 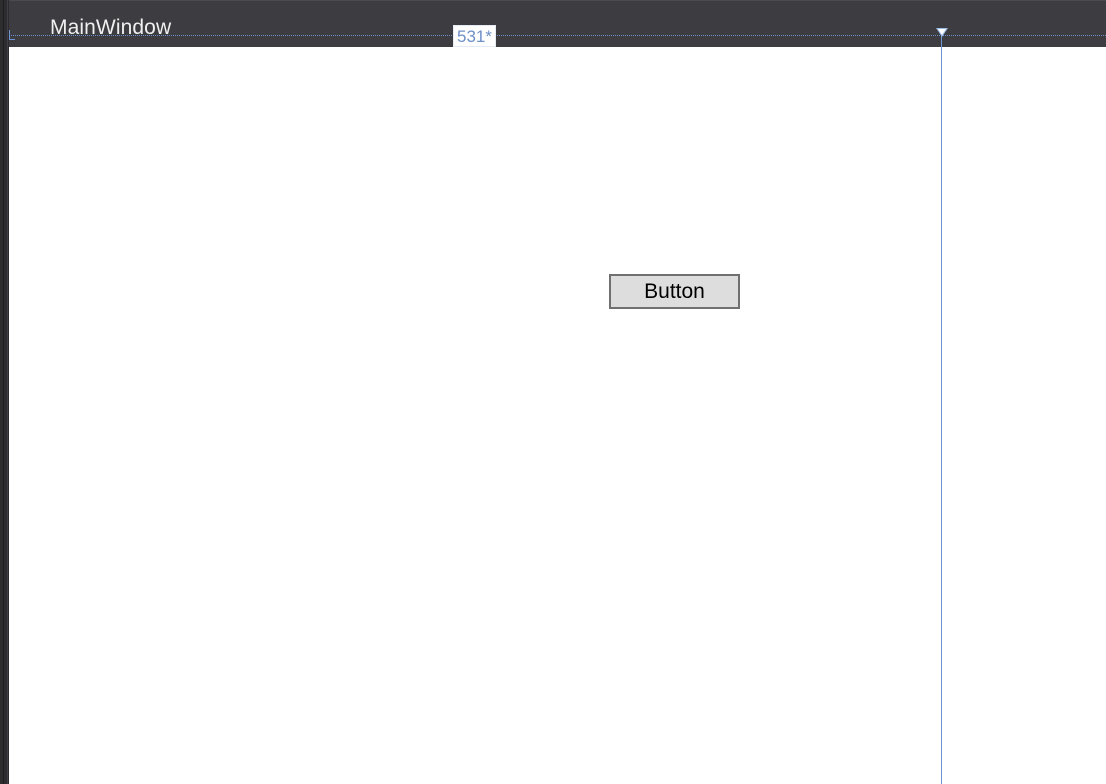 What do you see at coordinates (474, 36) in the screenshot?
I see `column-width-label: 531*` at bounding box center [474, 36].